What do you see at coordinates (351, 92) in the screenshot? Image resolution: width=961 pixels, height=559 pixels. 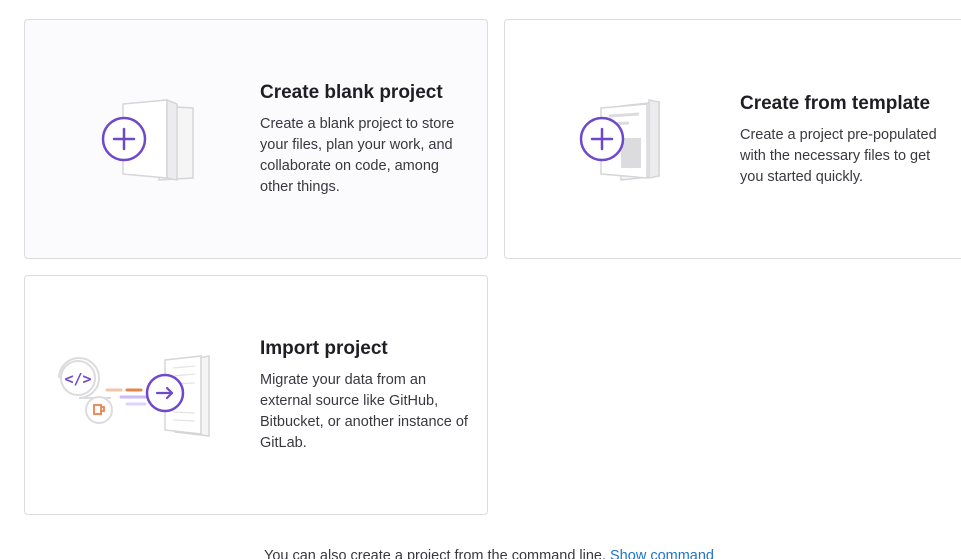 I see `blank-card-title: Create blank project` at bounding box center [351, 92].